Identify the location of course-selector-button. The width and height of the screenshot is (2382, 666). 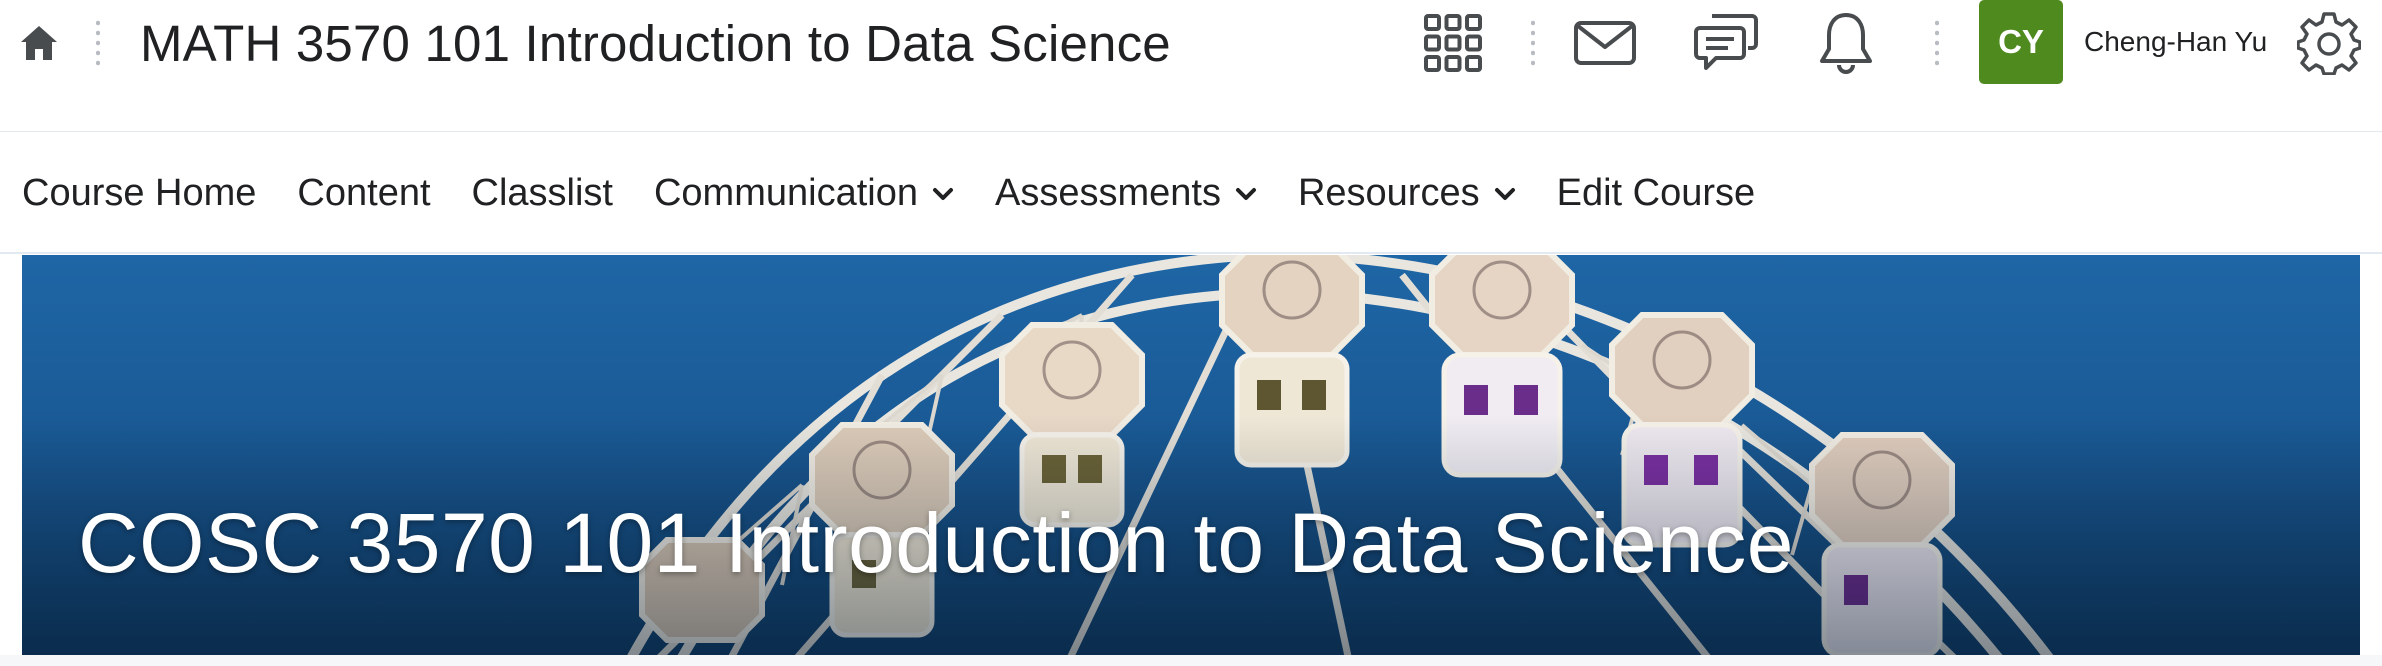
(1453, 43).